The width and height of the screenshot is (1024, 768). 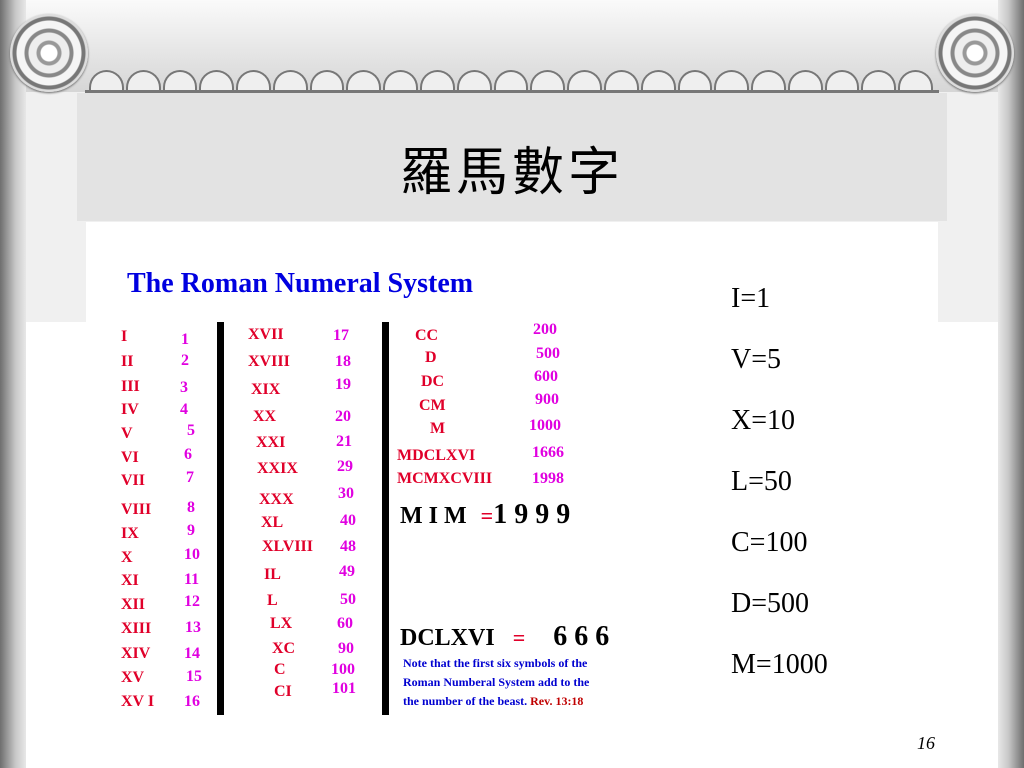 What do you see at coordinates (545, 425) in the screenshot?
I see `numeral-value: 1000` at bounding box center [545, 425].